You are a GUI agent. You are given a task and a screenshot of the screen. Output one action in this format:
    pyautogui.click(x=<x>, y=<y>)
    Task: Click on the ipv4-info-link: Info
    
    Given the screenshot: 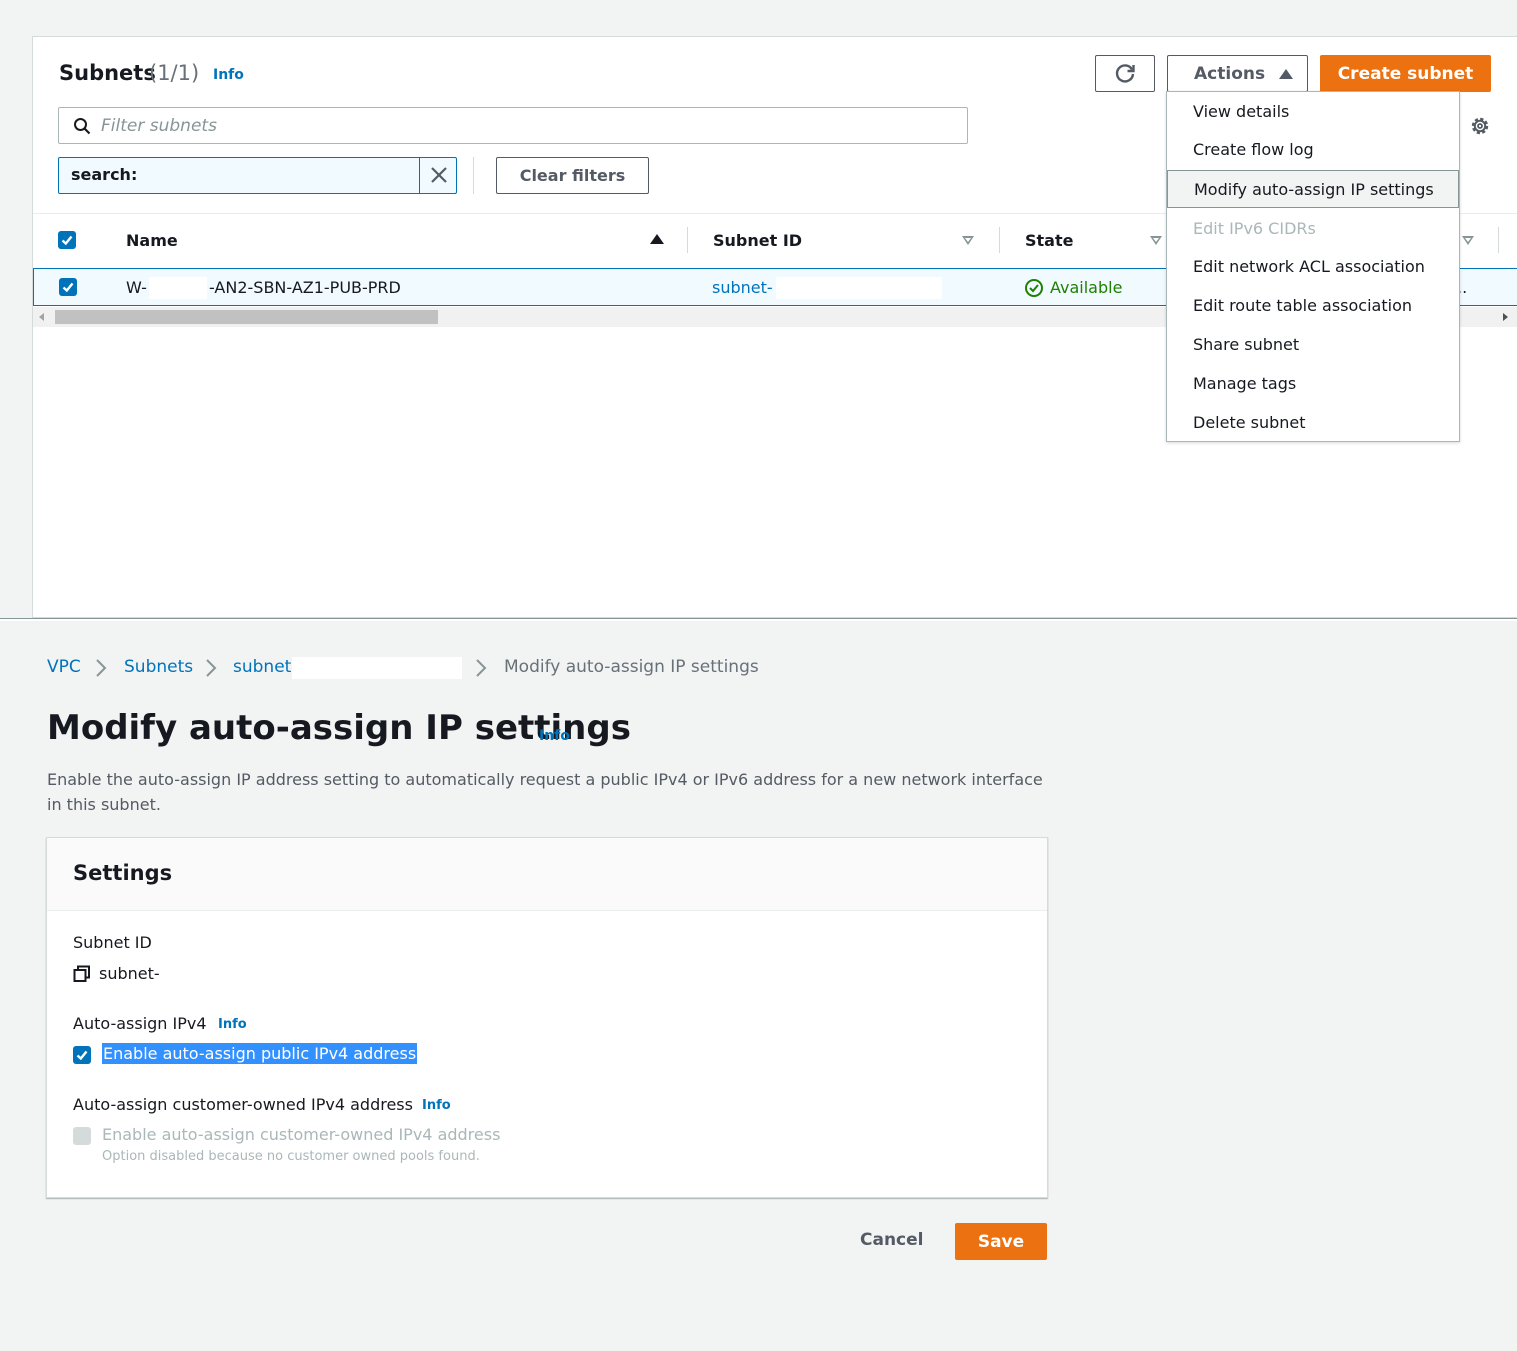 What is the action you would take?
    pyautogui.click(x=232, y=1024)
    